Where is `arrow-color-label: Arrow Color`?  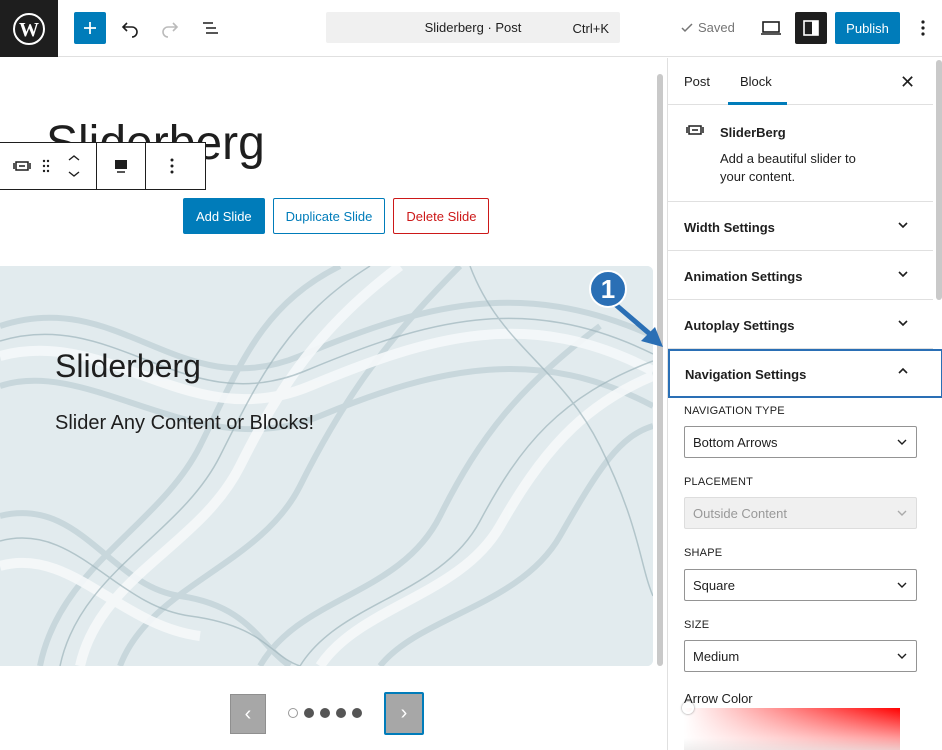 arrow-color-label: Arrow Color is located at coordinates (718, 698).